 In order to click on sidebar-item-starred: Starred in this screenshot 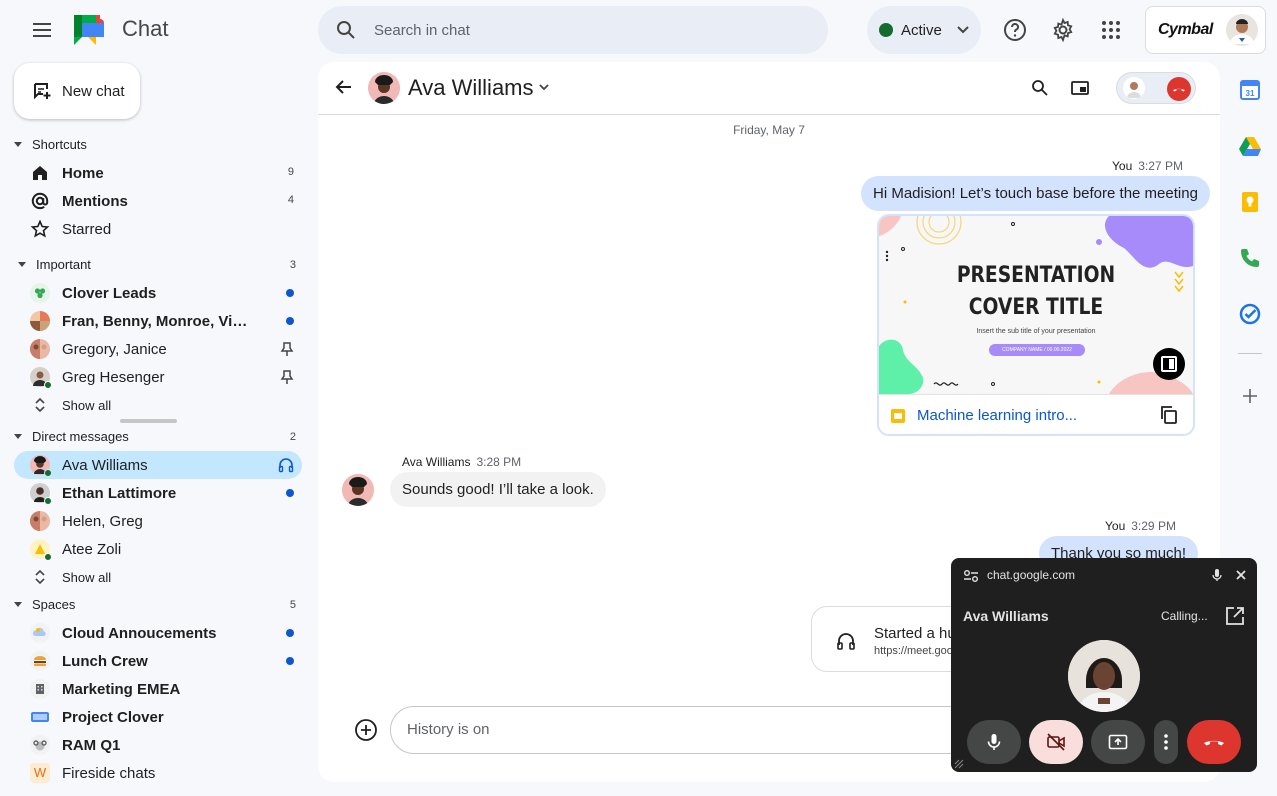, I will do `click(158, 229)`.